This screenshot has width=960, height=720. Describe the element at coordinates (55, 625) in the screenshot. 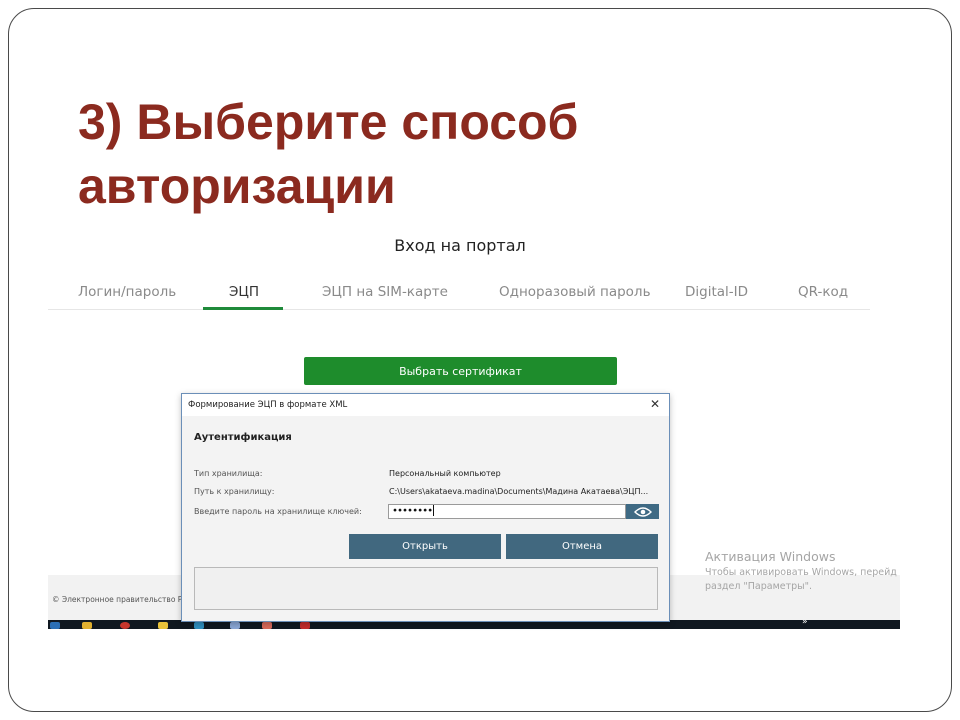

I see `start-icon` at that location.